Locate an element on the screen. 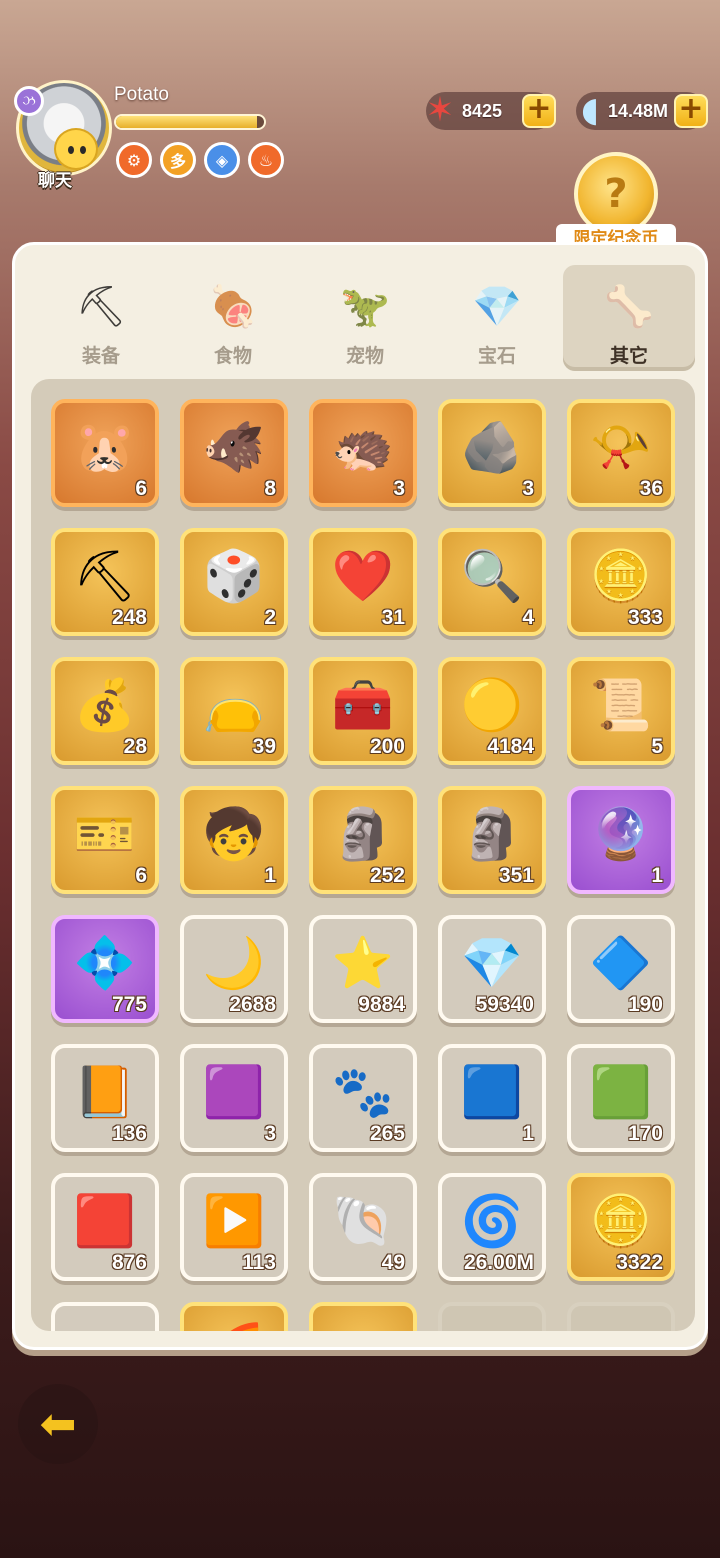  category-tabs: ⛏ 装备 🍖 食物 🦖 宠物 💎 宝石 🦴 其它 is located at coordinates (365, 318).